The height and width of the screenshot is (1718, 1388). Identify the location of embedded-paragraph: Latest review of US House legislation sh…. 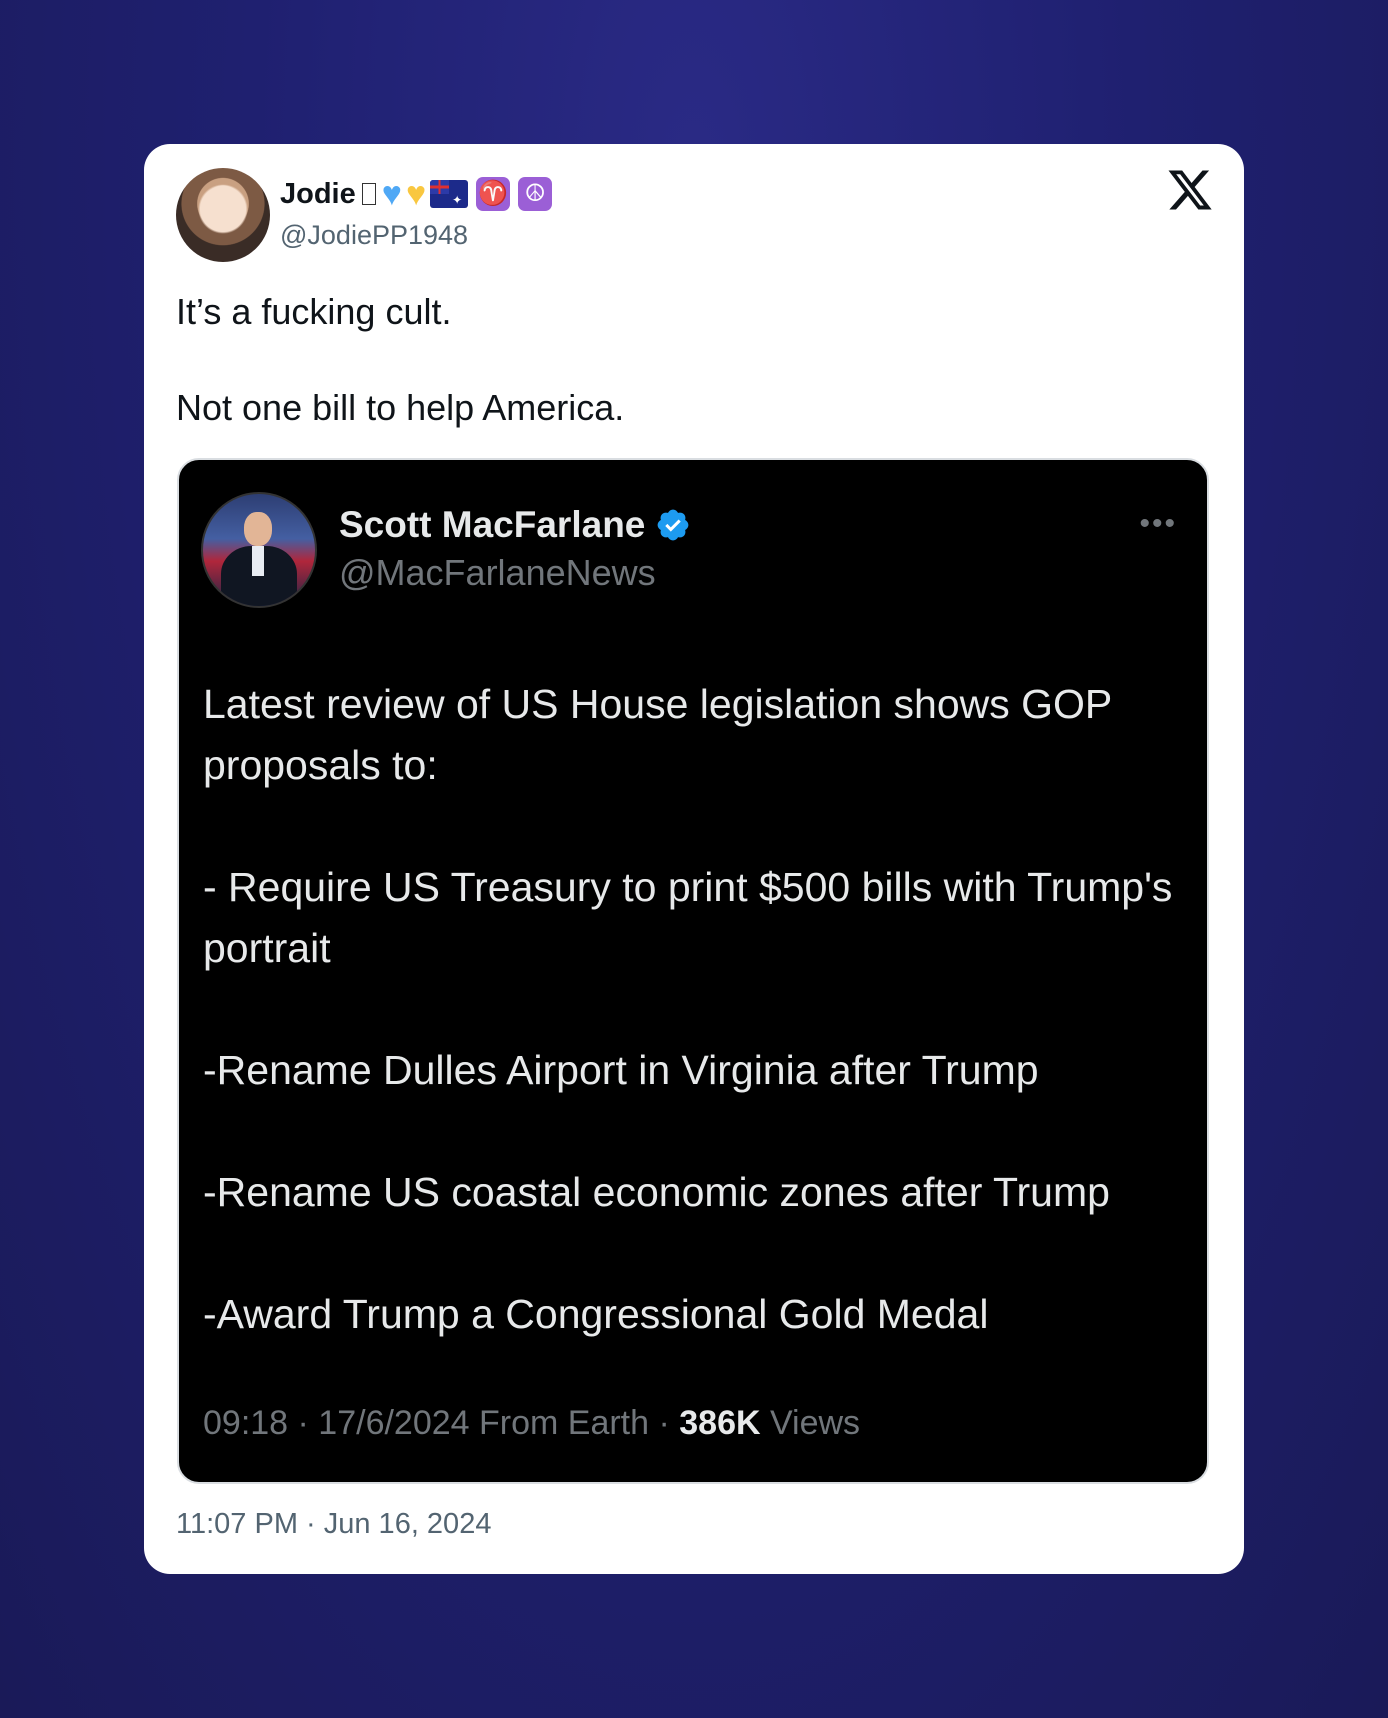
(657, 734).